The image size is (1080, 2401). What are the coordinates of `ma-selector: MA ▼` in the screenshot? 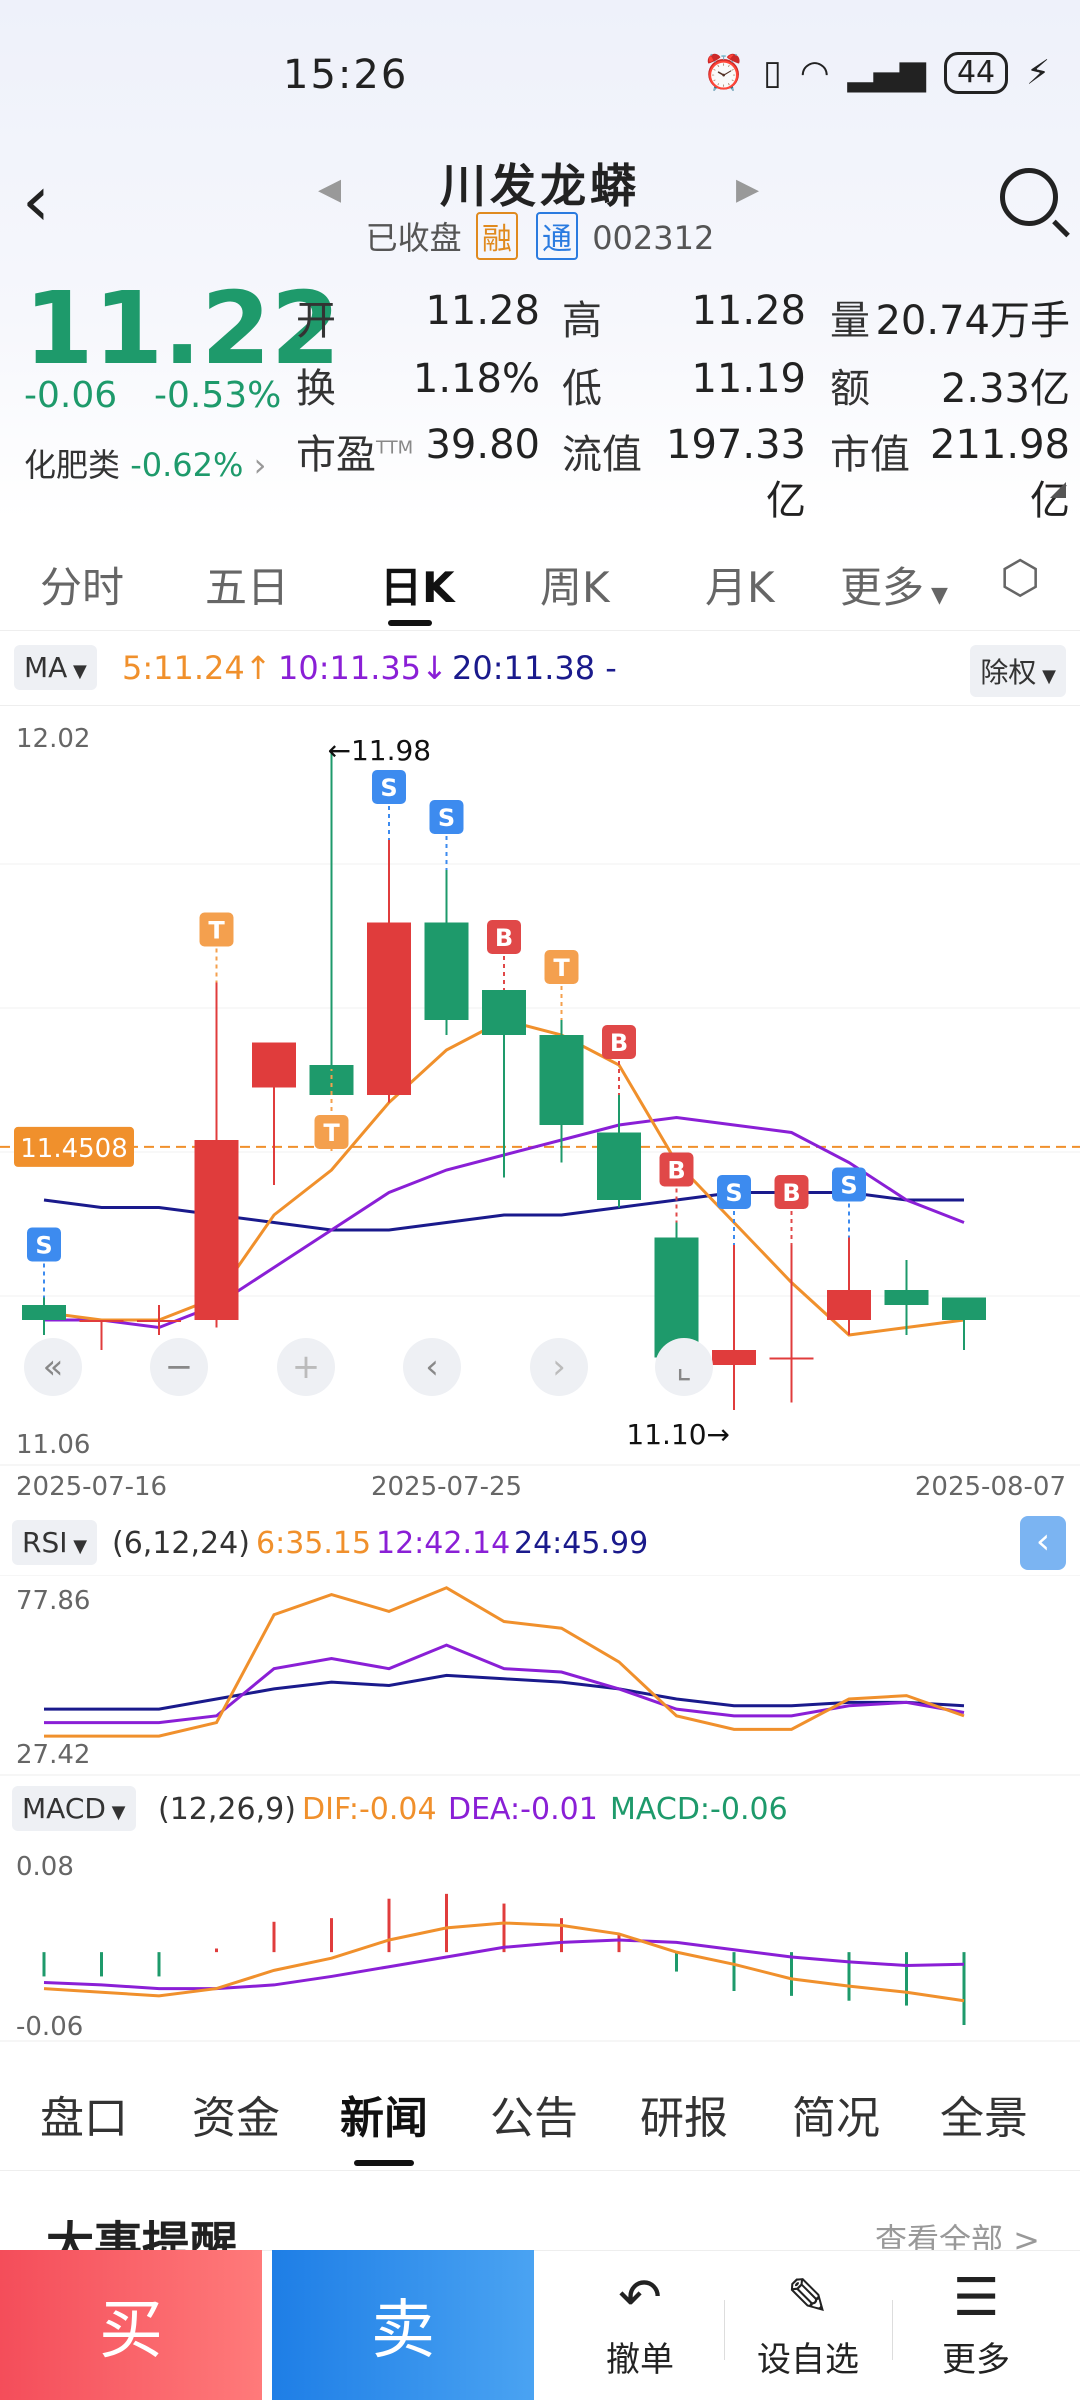 It's located at (55, 667).